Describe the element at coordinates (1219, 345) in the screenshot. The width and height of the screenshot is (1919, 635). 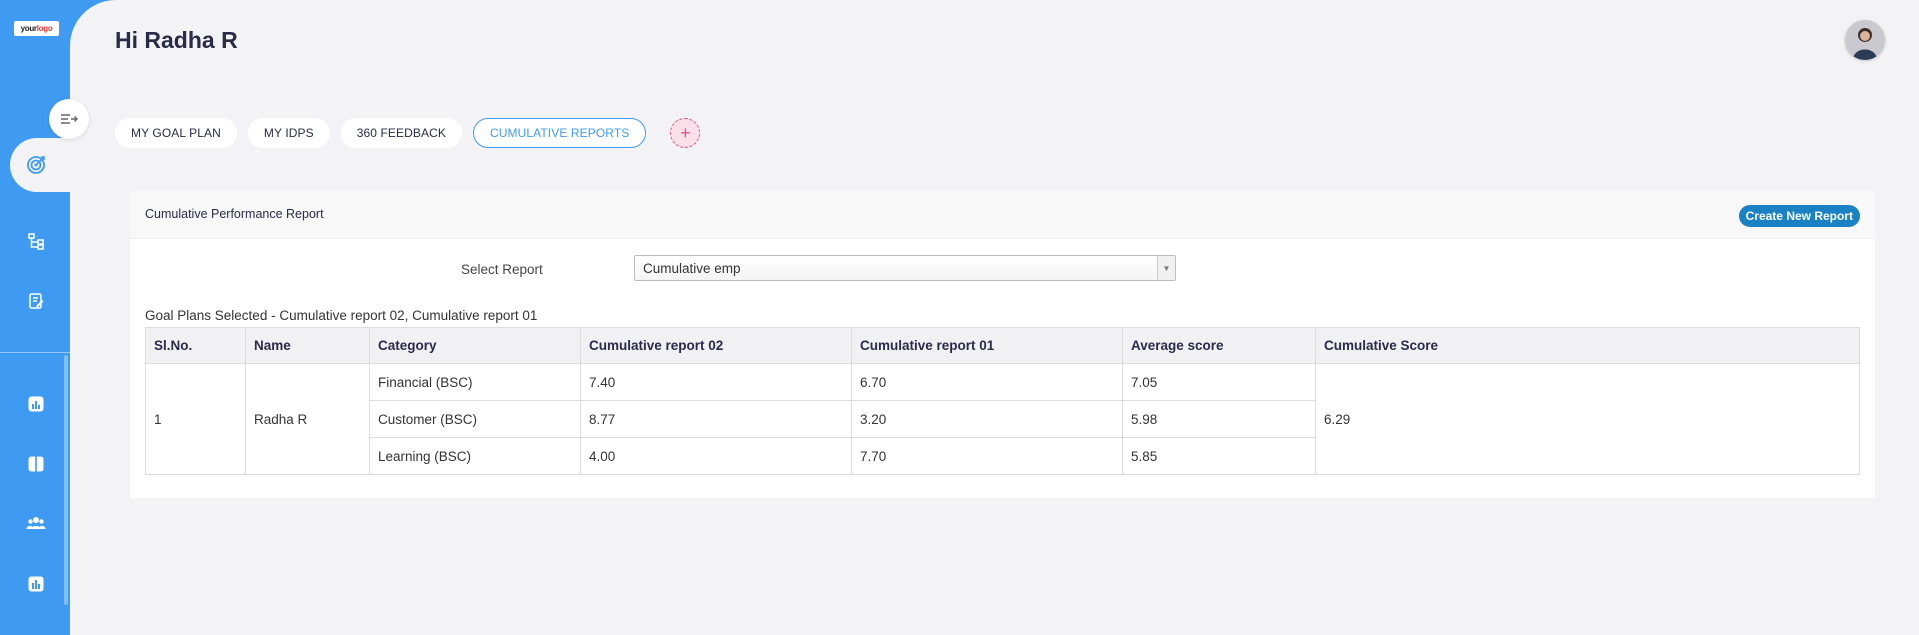
I see `header-average-score: Average score` at that location.